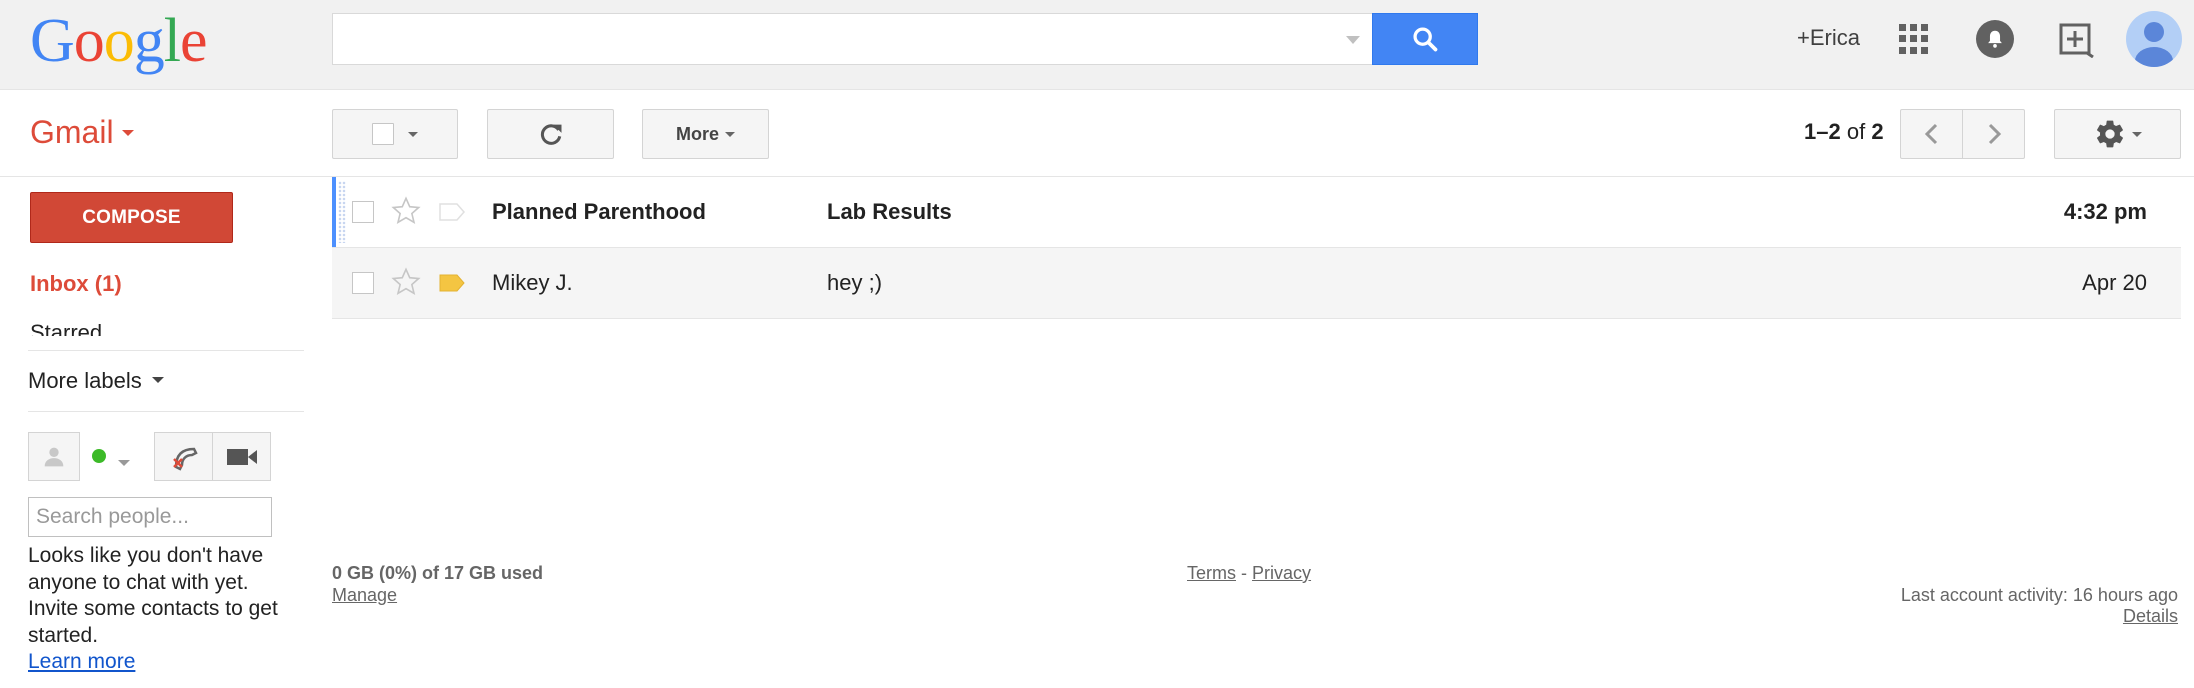  Describe the element at coordinates (2039, 595) in the screenshot. I see `last-activity-text: Last account activity: 16 hours ago` at that location.